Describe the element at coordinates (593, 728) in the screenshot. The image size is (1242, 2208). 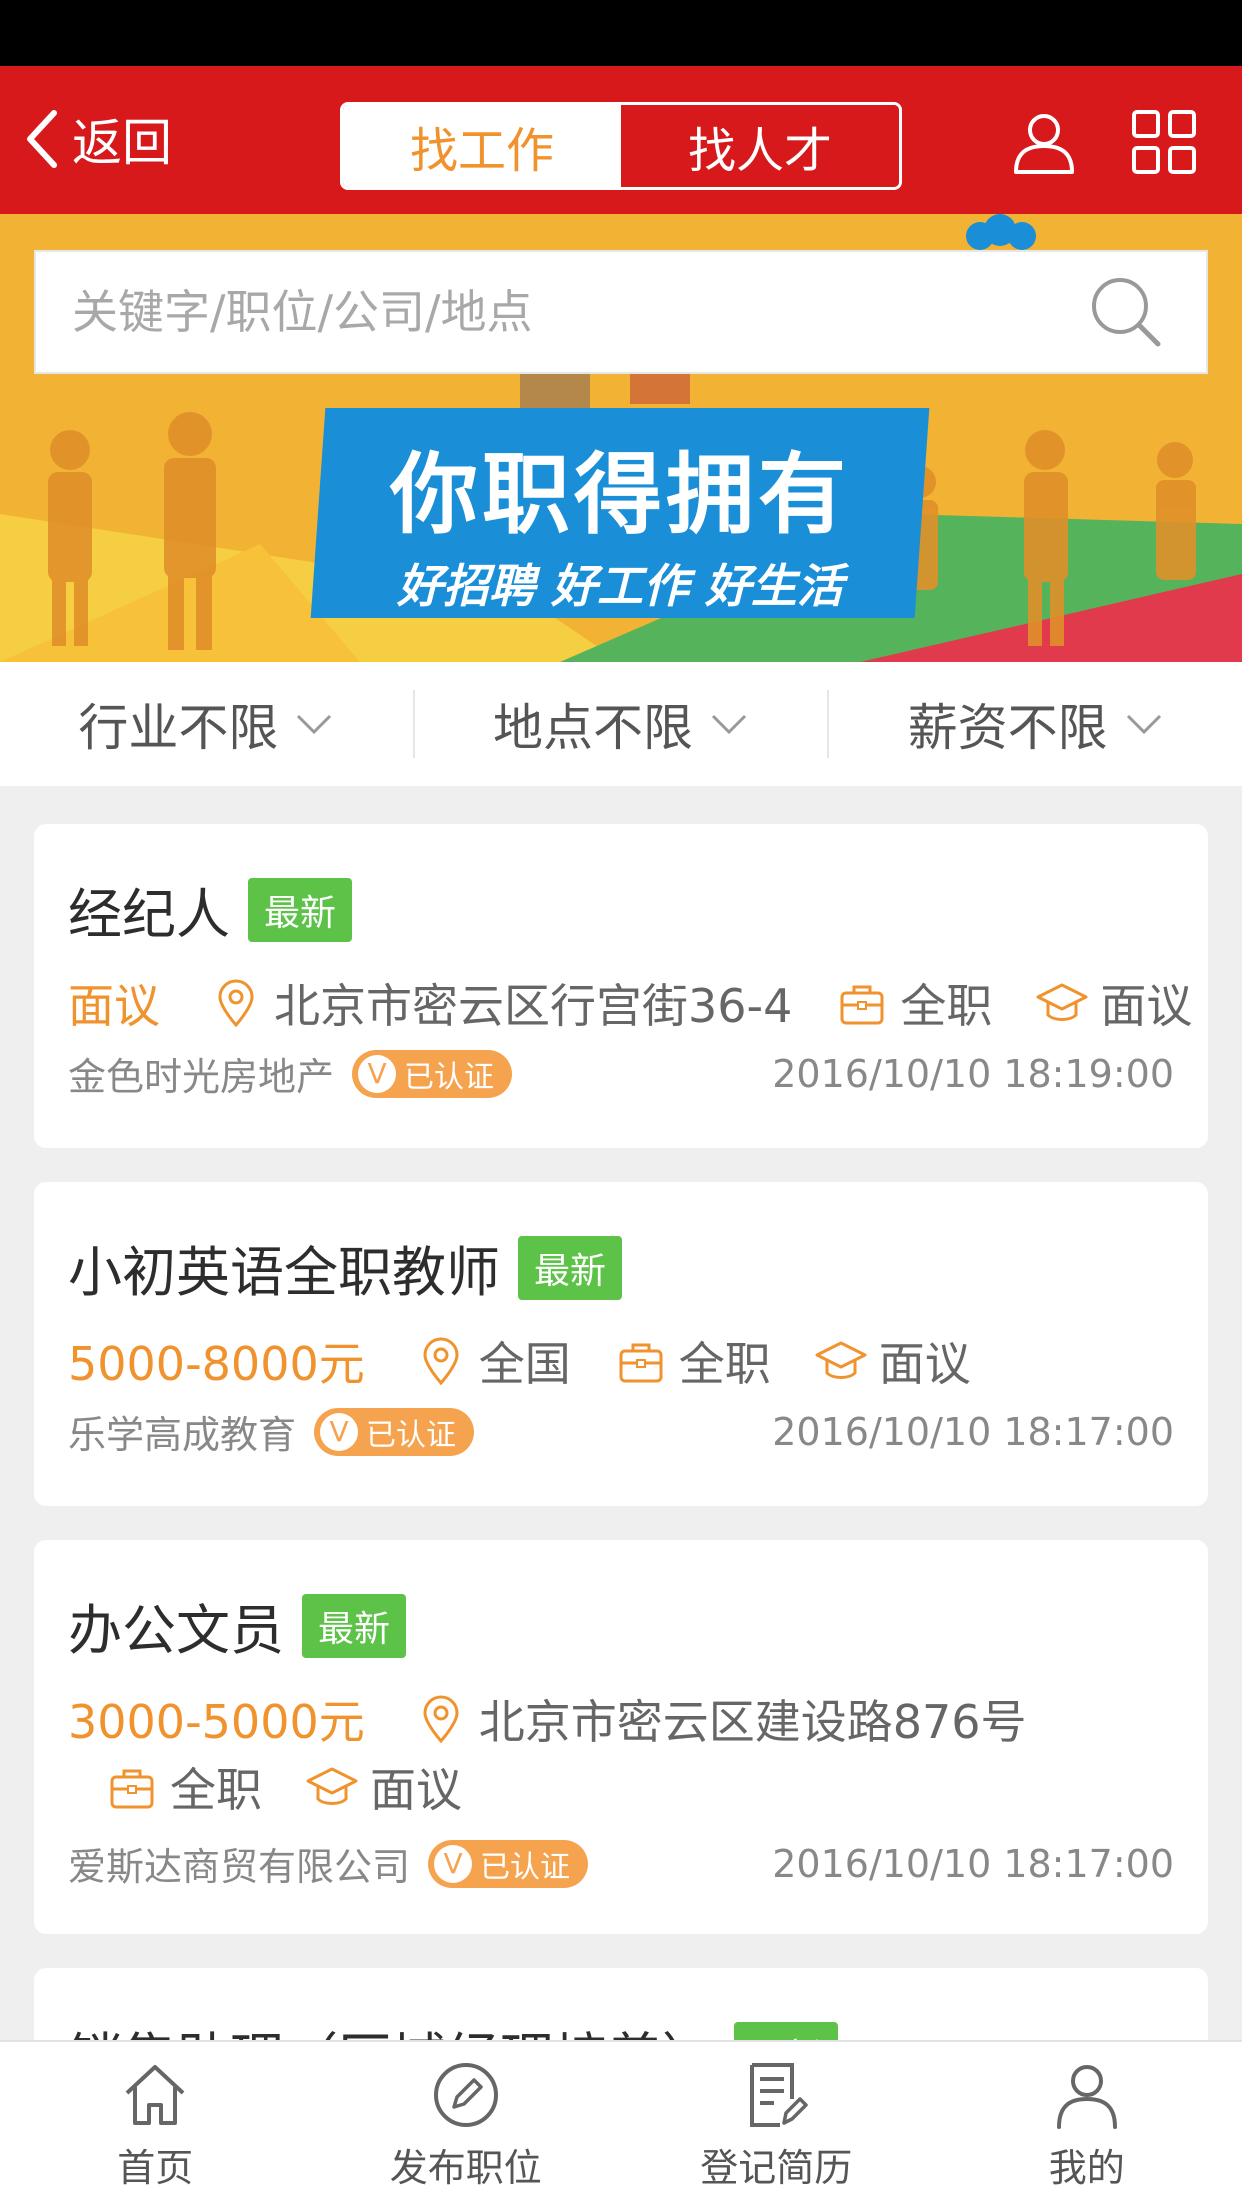
I see `filter-location-label: 地点不限` at that location.